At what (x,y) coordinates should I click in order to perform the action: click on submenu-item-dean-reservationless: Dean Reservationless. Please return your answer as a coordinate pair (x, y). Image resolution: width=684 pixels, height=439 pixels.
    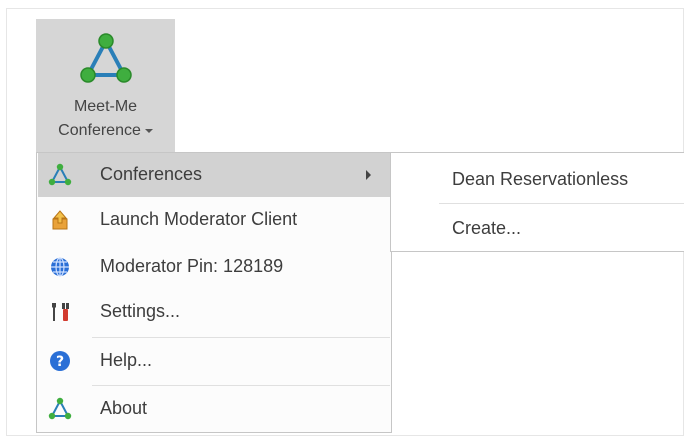
    Looking at the image, I should click on (538, 178).